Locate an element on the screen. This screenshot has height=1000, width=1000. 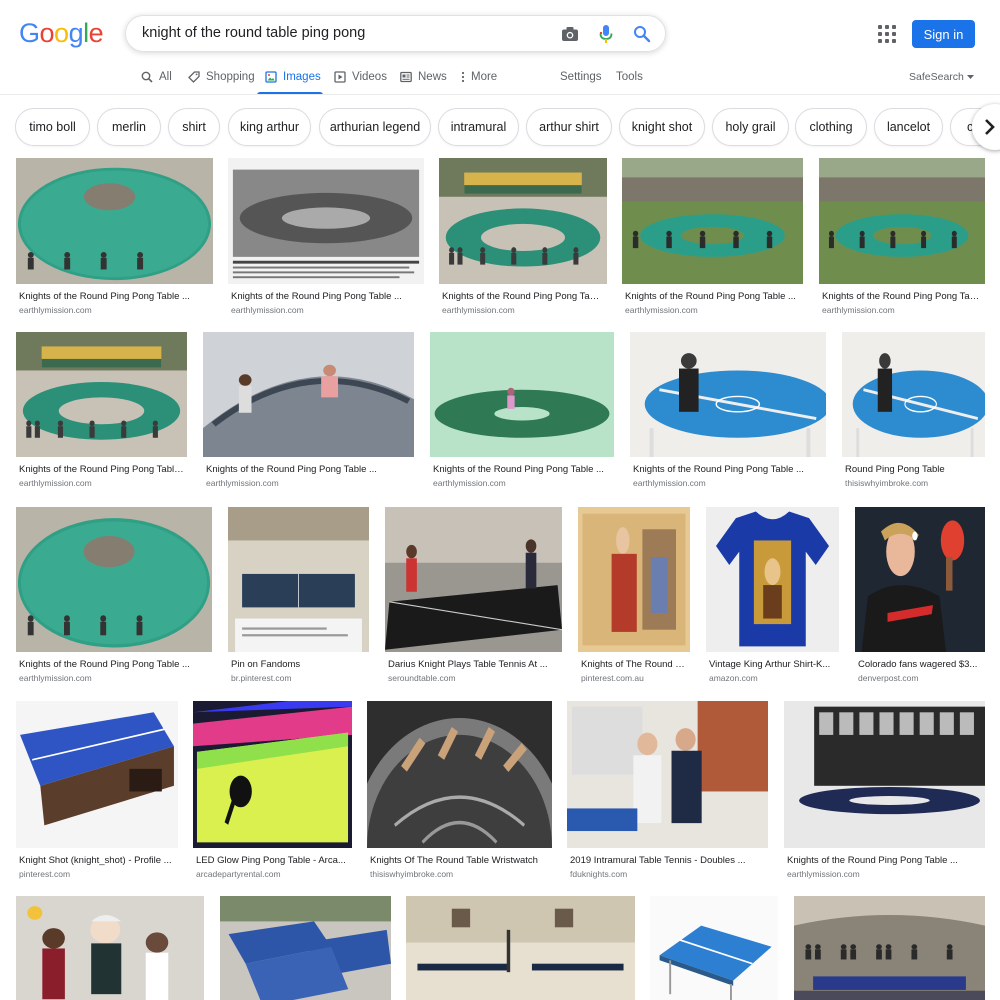
image-result: Vintage King Arthur Shirt-K... amazon.com is located at coordinates (772, 598).